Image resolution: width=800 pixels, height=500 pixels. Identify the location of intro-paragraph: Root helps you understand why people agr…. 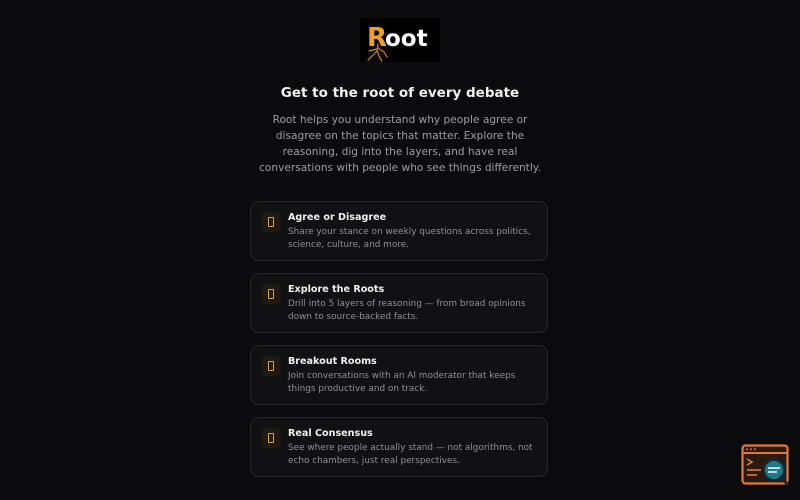
(400, 144).